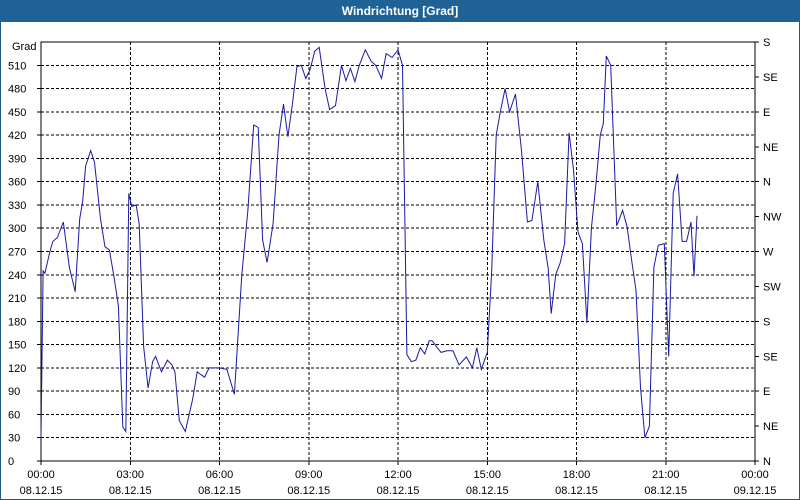  Describe the element at coordinates (17, 229) in the screenshot. I see `y-tick-label: 300` at that location.